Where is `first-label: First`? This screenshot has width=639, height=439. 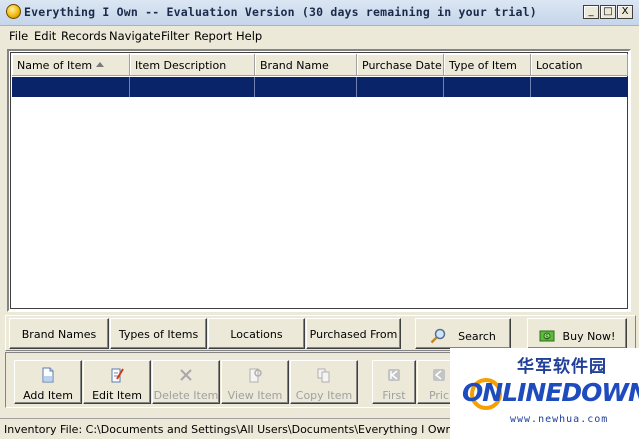
first-label: First is located at coordinates (394, 395).